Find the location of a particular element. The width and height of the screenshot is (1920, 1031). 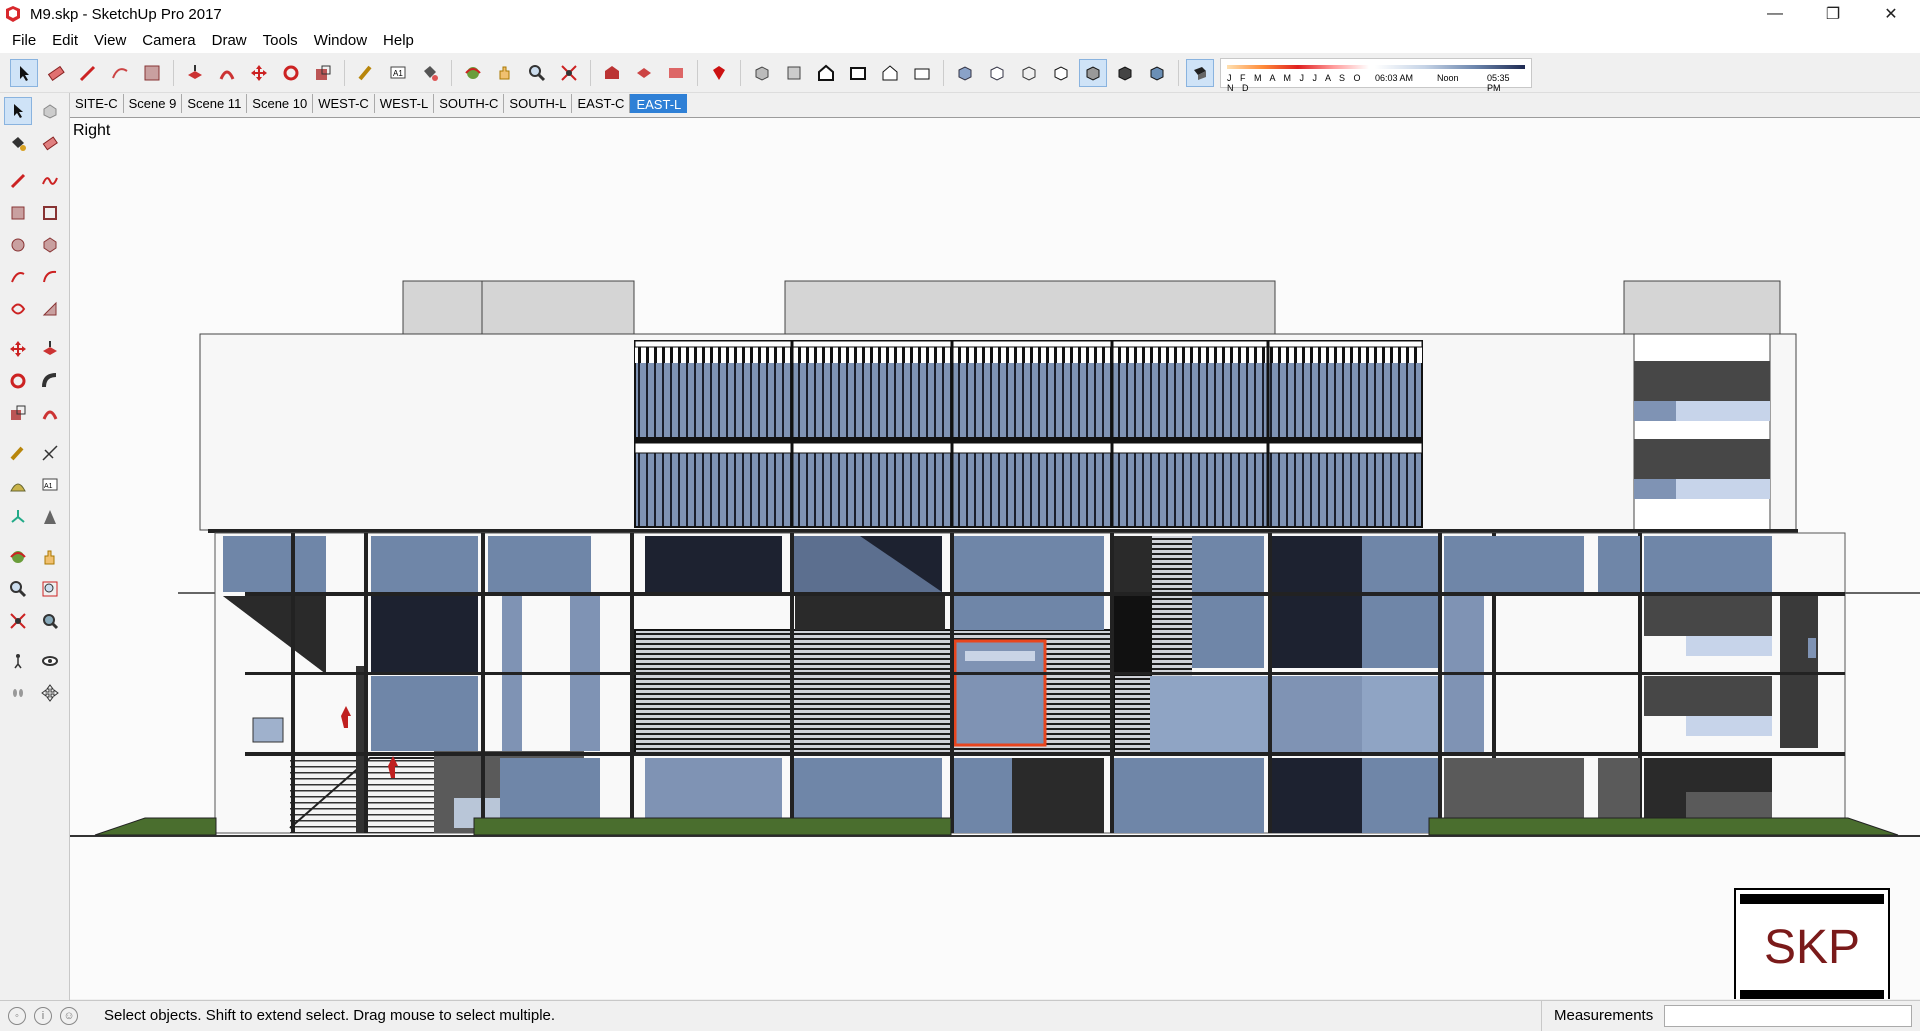

follow-me-tool-icon is located at coordinates (50, 381).